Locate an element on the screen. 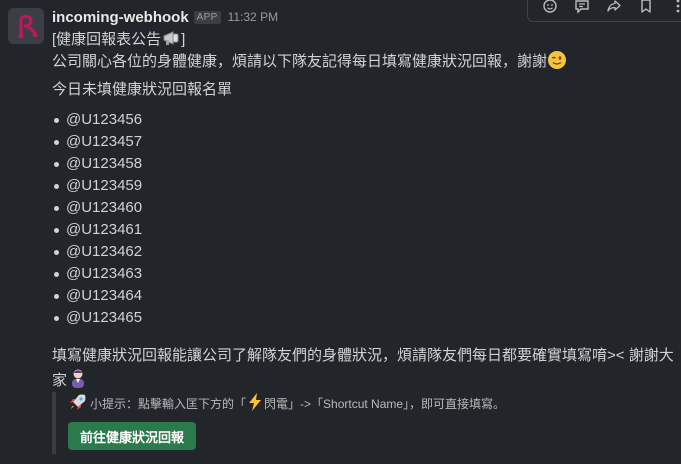 Image resolution: width=681 pixels, height=464 pixels. list-item: @U123465 is located at coordinates (97, 318).